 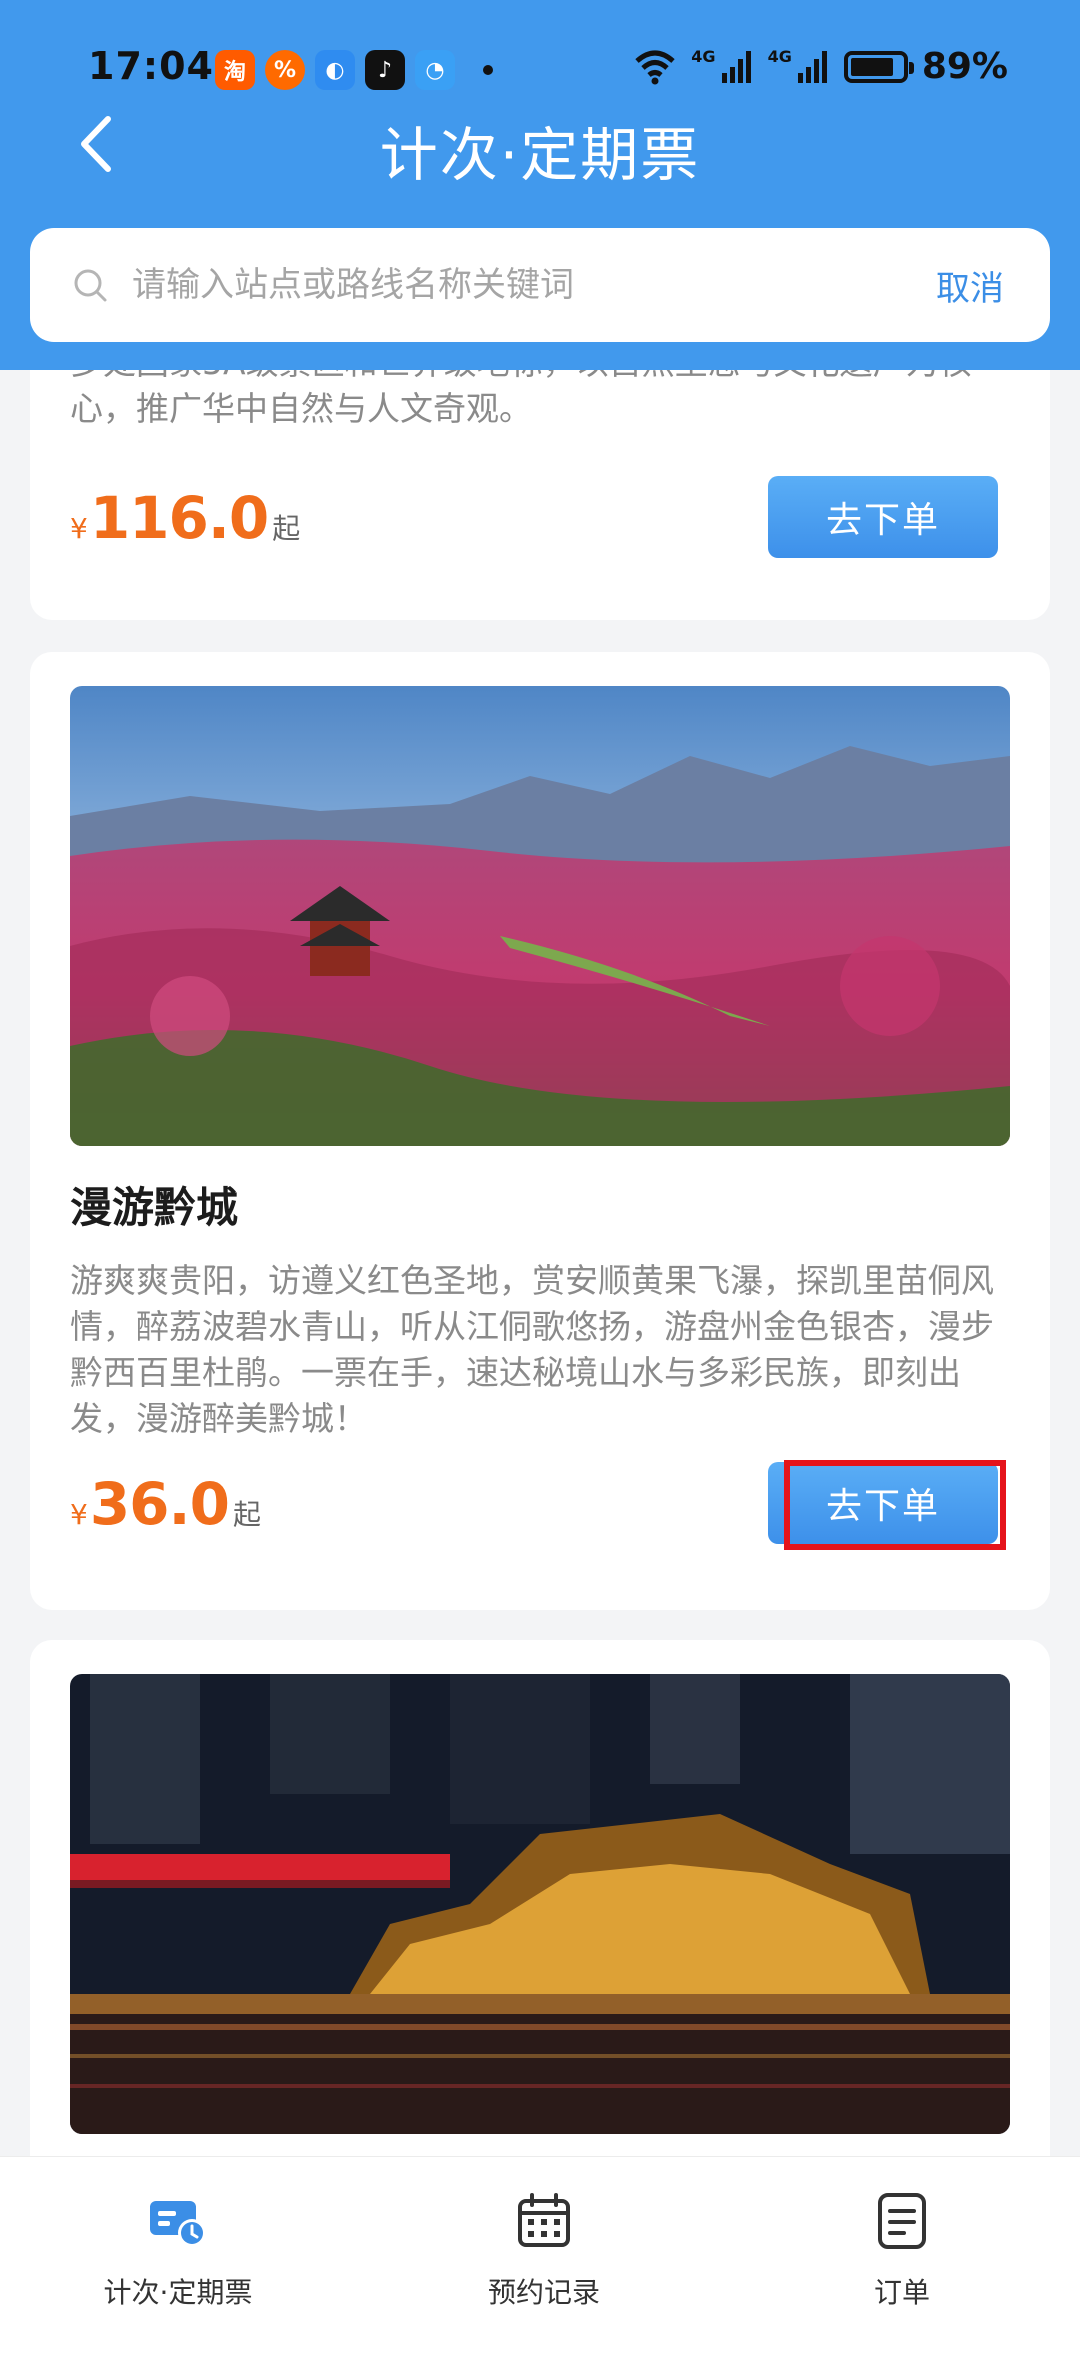 What do you see at coordinates (543, 2292) in the screenshot?
I see `tab-label: 预约记录` at bounding box center [543, 2292].